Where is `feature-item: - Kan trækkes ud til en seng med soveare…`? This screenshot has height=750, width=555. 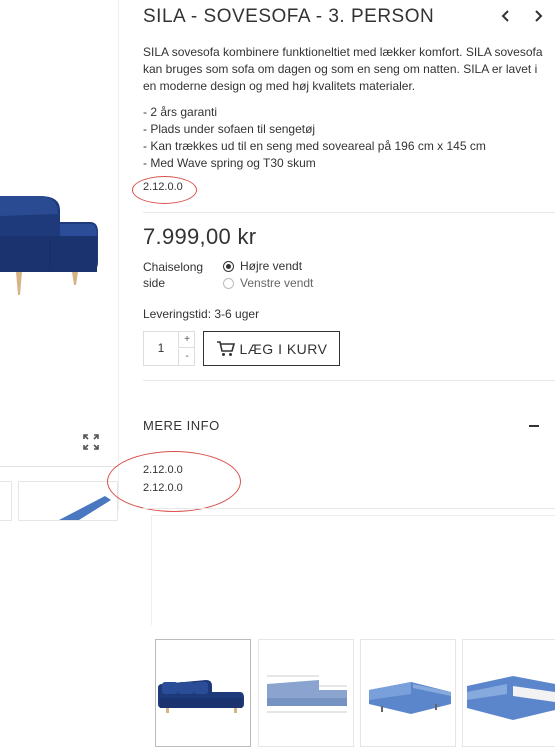
feature-item: - Kan trækkes ud til en seng med soveare… is located at coordinates (314, 146).